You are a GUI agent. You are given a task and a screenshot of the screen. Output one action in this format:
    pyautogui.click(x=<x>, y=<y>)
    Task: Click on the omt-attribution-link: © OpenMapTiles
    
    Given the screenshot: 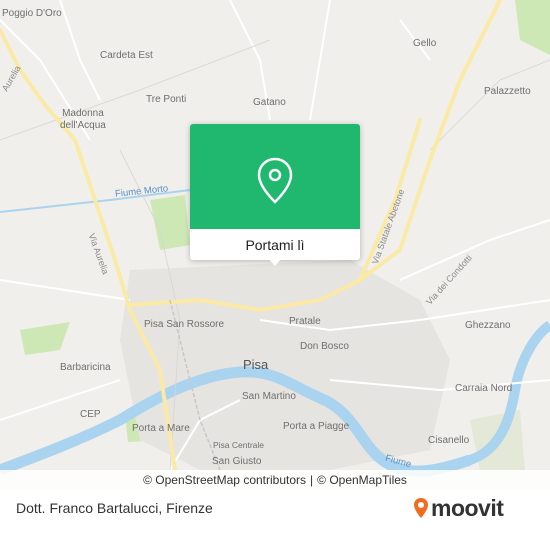 What is the action you would take?
    pyautogui.click(x=362, y=480)
    